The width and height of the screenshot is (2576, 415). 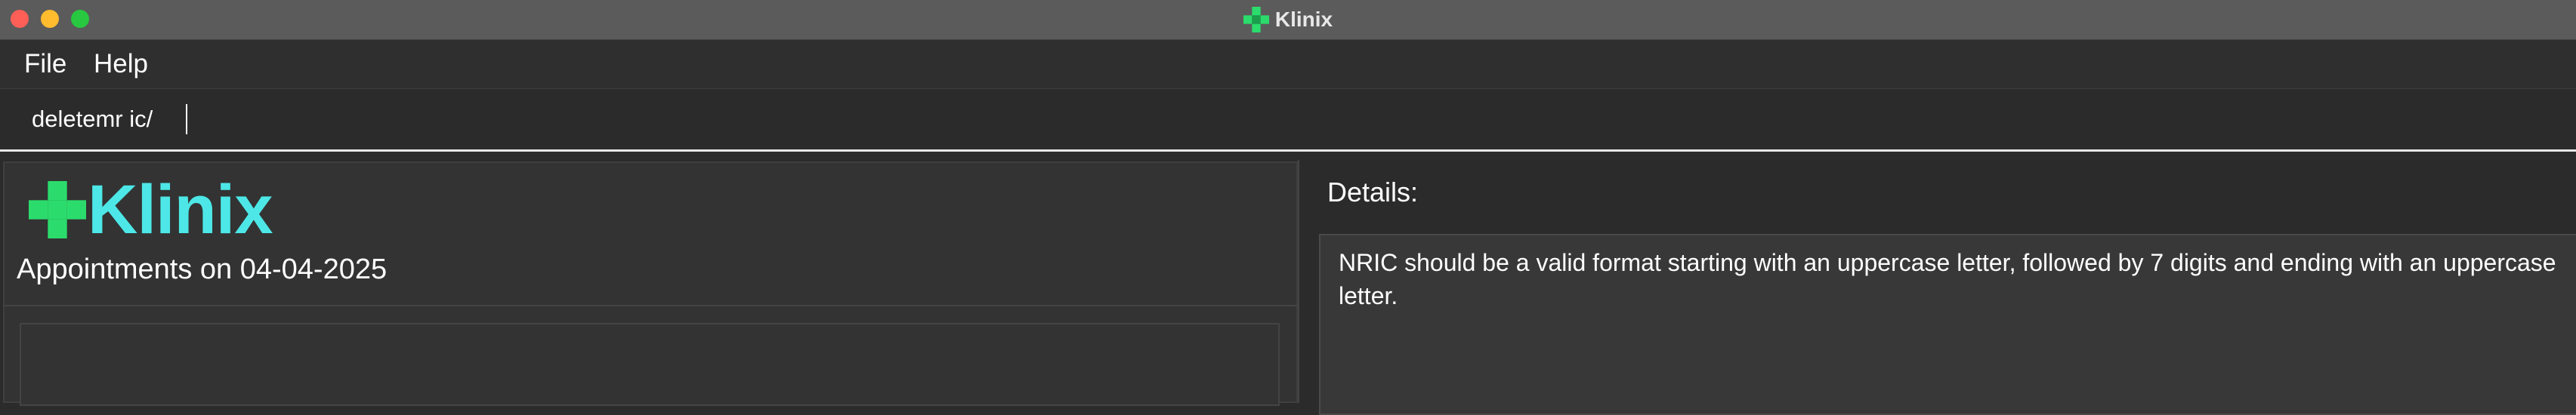 I want to click on appointments-list, so click(x=650, y=364).